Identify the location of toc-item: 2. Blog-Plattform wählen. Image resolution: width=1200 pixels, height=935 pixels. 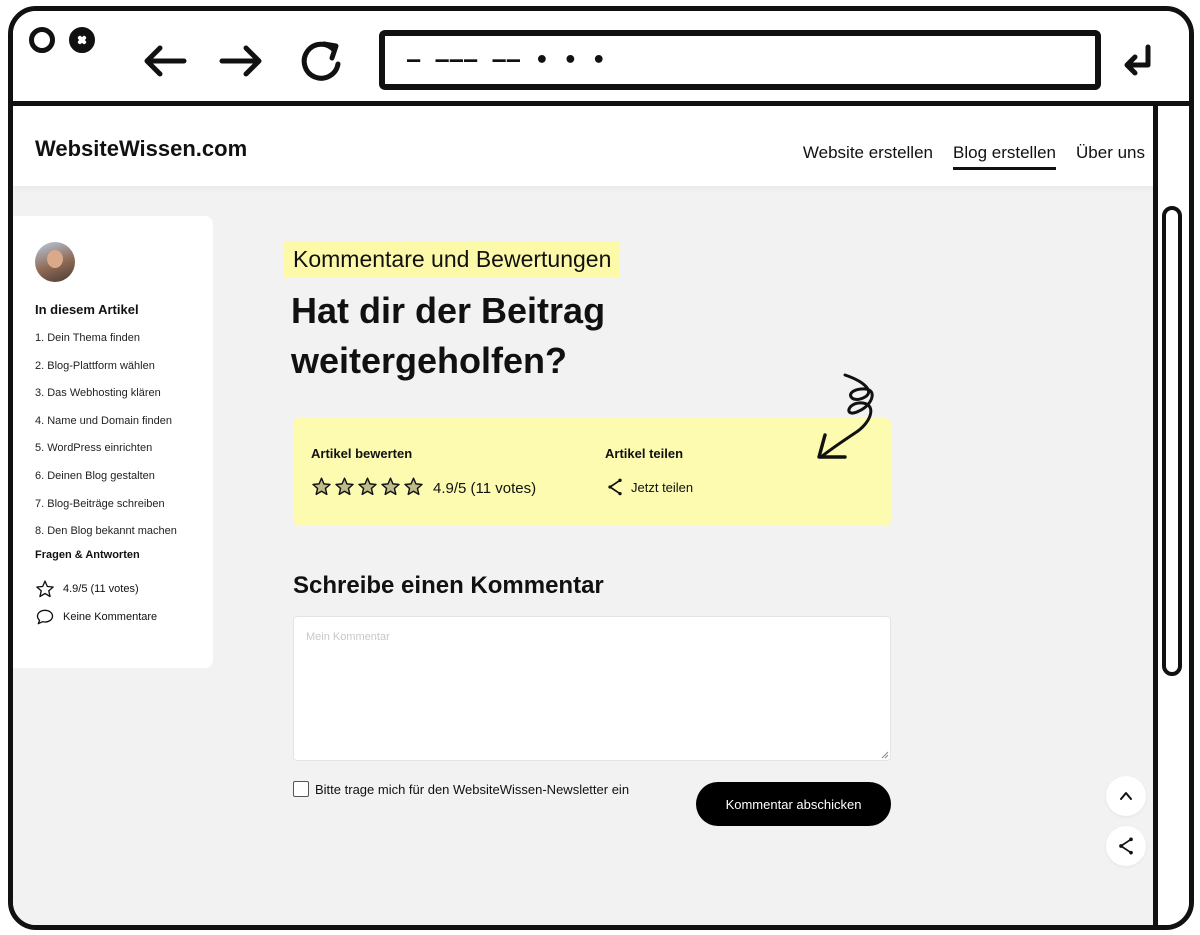
(124, 373).